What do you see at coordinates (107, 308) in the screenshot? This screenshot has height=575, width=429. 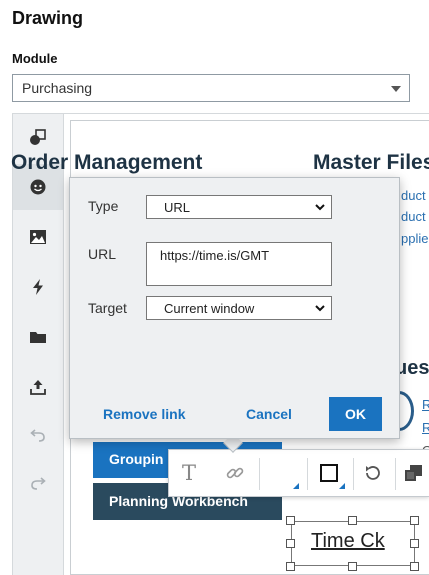 I see `target-label: Target` at bounding box center [107, 308].